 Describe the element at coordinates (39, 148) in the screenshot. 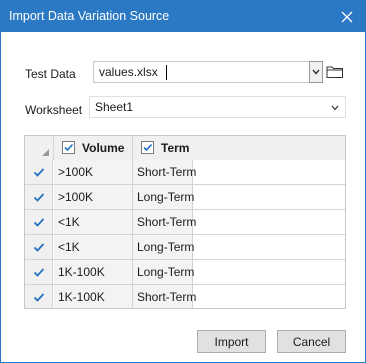

I see `select-all-corner` at that location.